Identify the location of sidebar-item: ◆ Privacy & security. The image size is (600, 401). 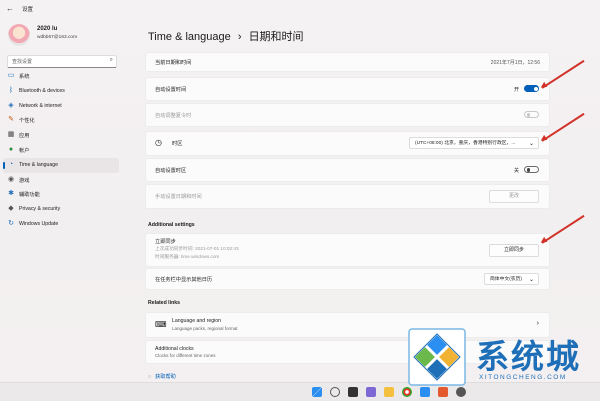
(61, 209).